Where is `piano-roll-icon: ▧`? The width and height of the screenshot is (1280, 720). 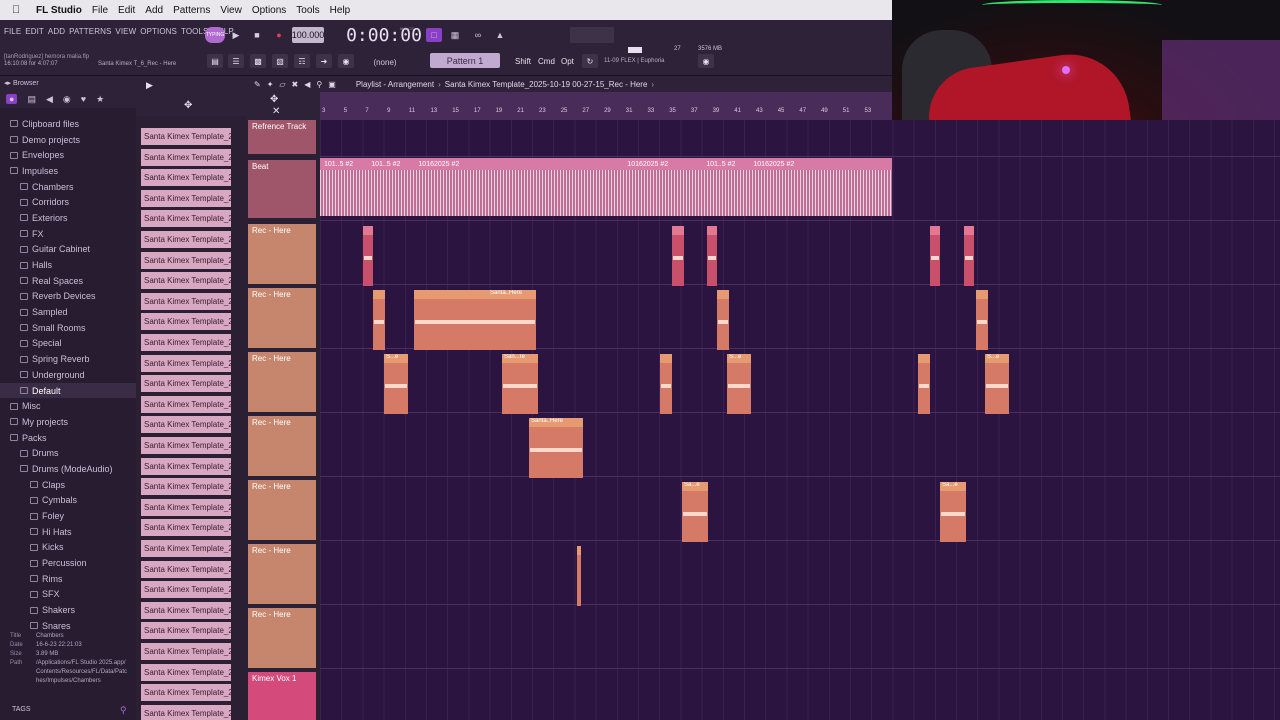 piano-roll-icon: ▧ is located at coordinates (280, 61).